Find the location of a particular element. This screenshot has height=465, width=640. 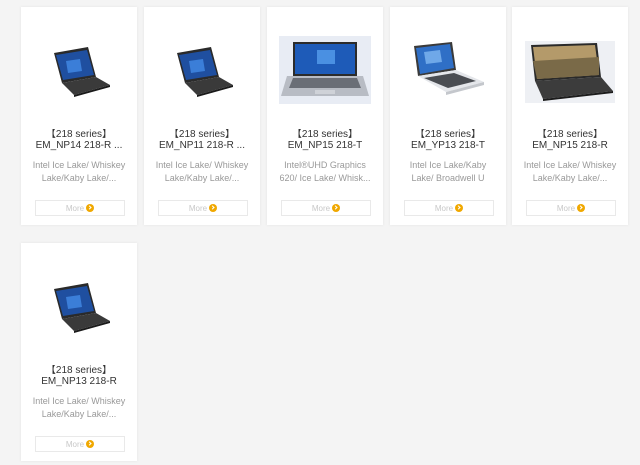

product-model: EM_YP13 218-T is located at coordinates (448, 145).